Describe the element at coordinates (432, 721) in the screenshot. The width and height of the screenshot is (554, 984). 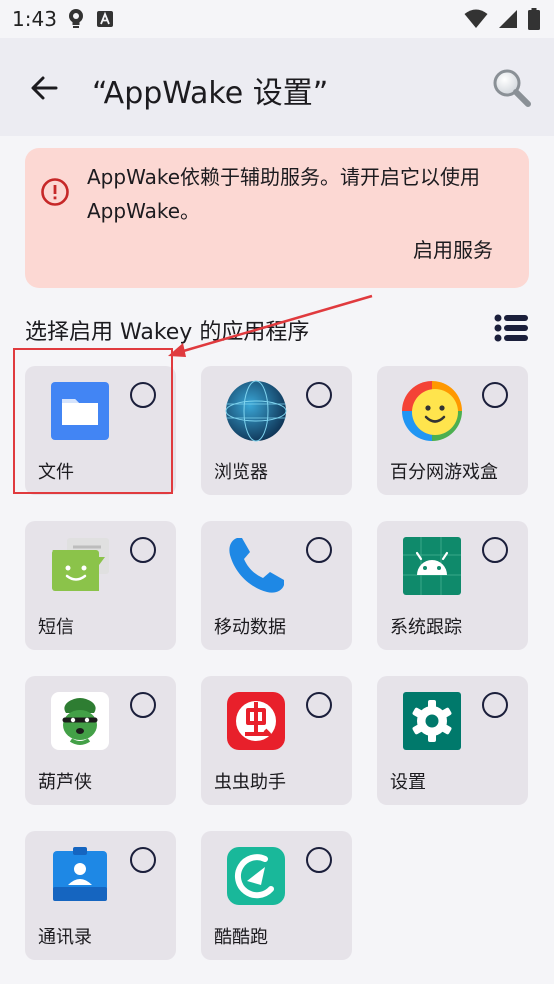
I see `settings-gear-icon` at that location.